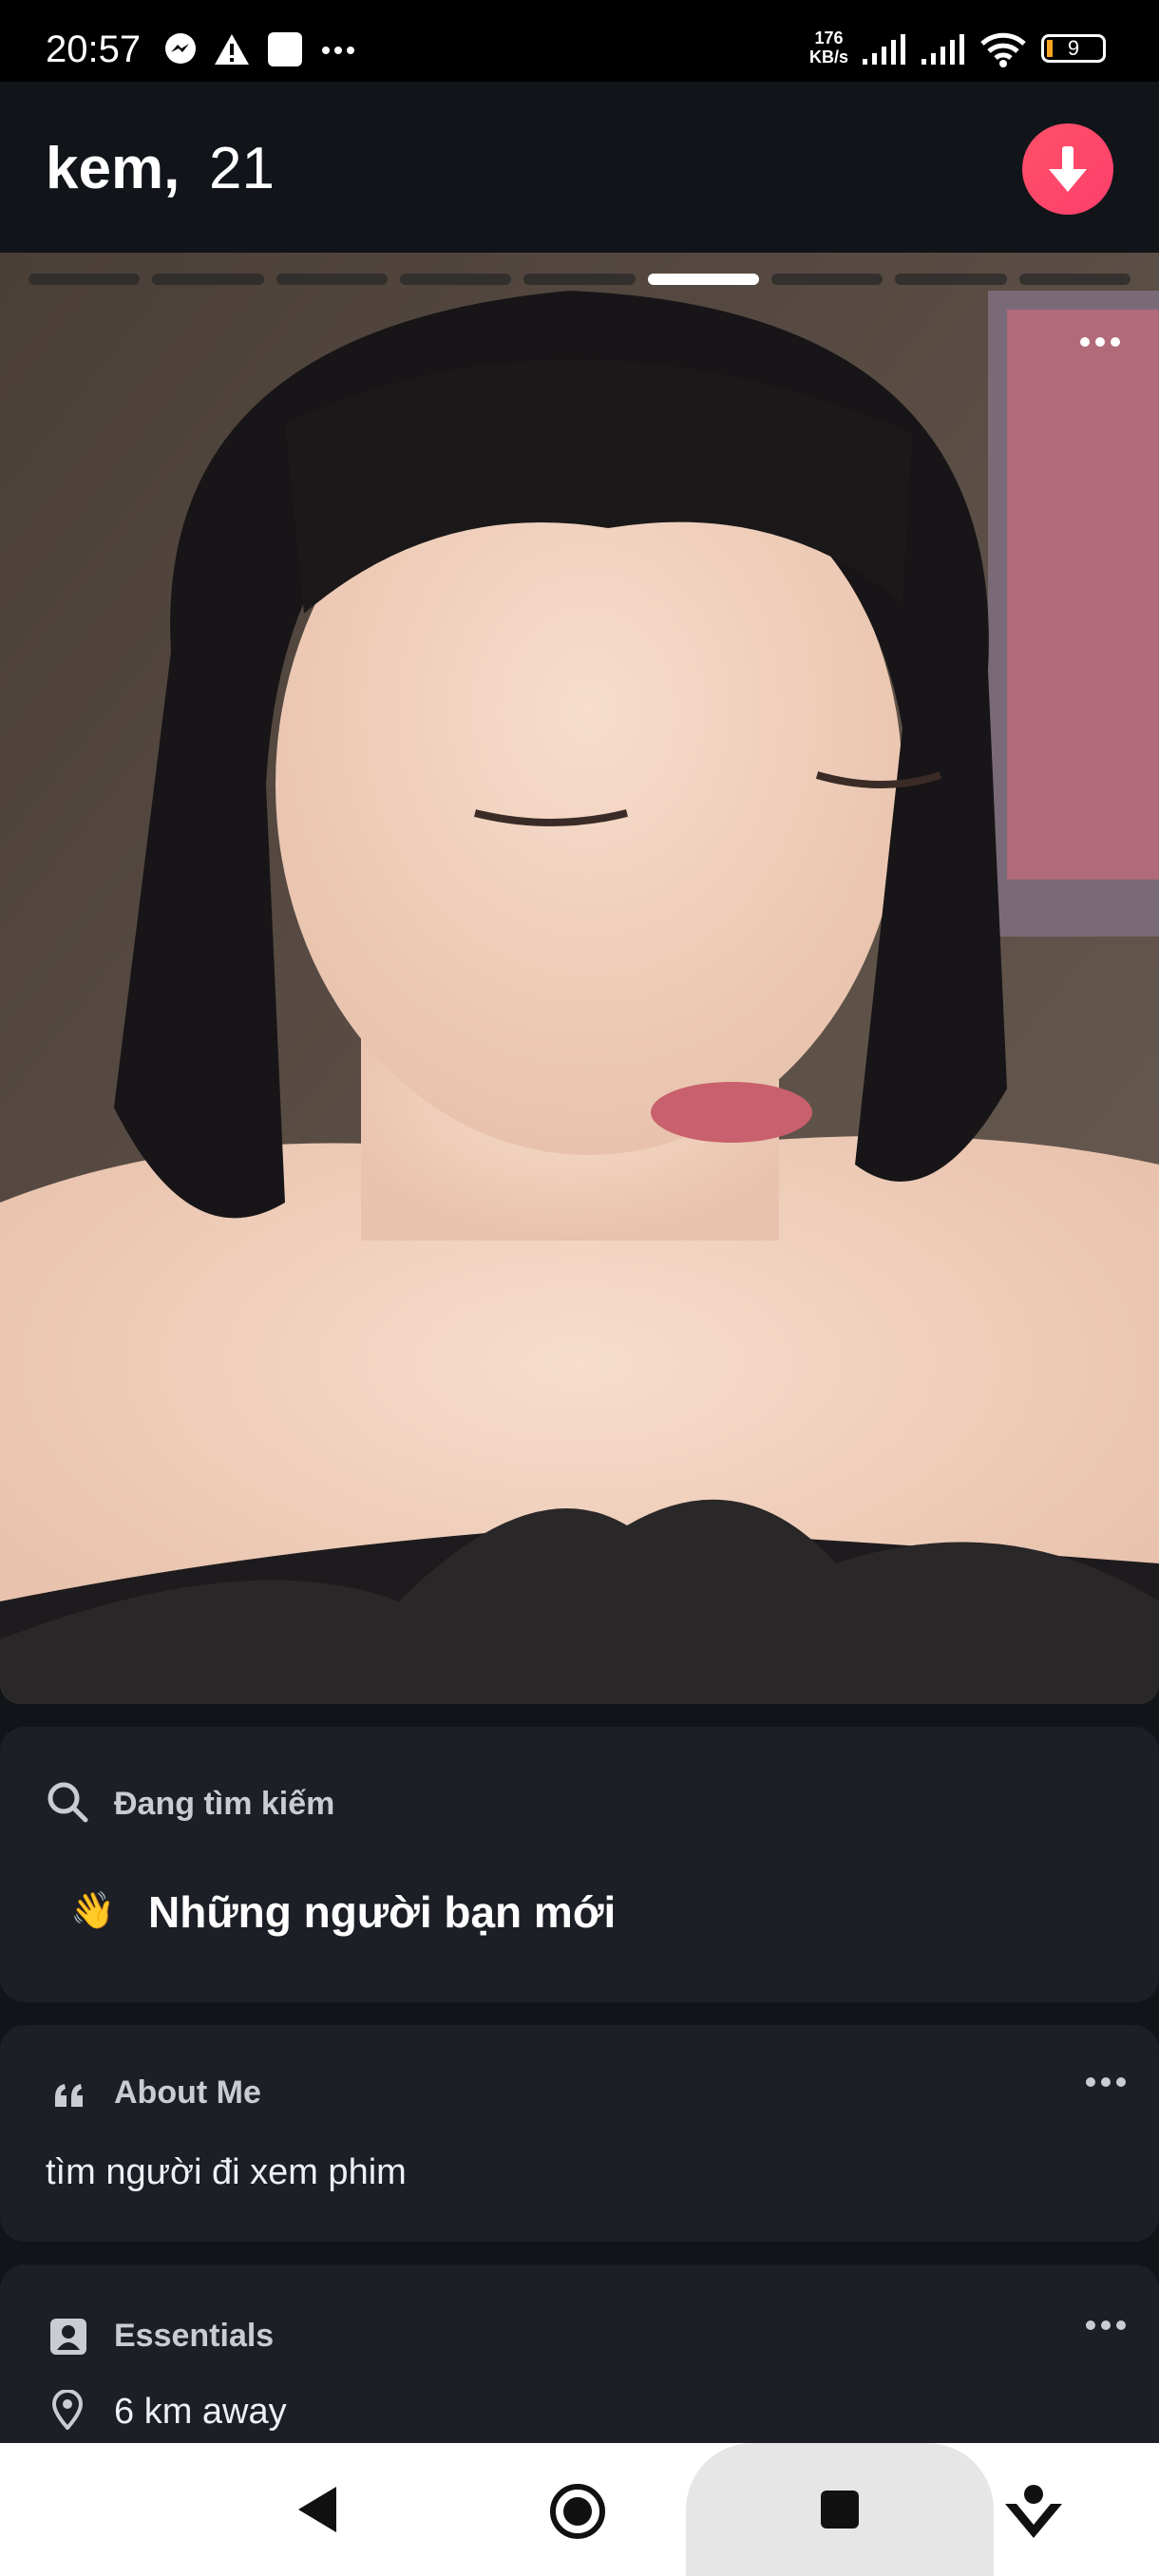 Image resolution: width=1159 pixels, height=2576 pixels. I want to click on network-speed-value: 176, so click(829, 37).